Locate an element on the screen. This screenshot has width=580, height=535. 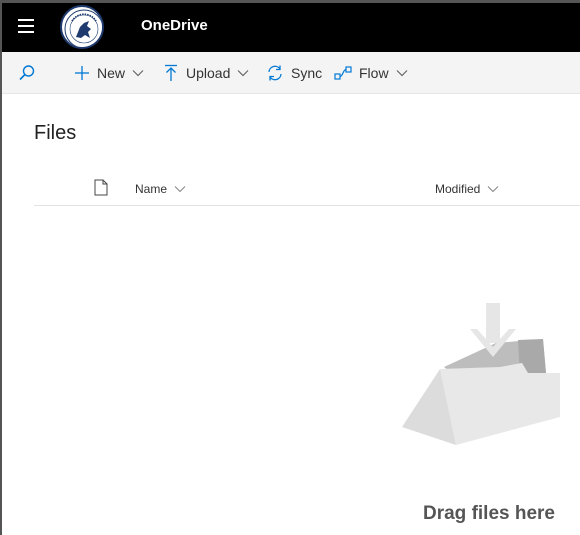
waffle-menu-icon is located at coordinates (27, 27).